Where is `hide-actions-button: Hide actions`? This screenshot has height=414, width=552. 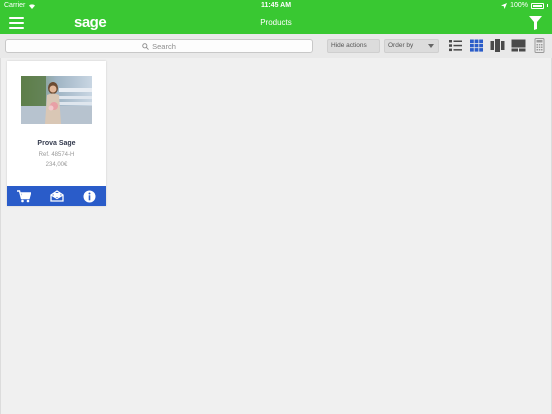
hide-actions-button: Hide actions is located at coordinates (353, 46).